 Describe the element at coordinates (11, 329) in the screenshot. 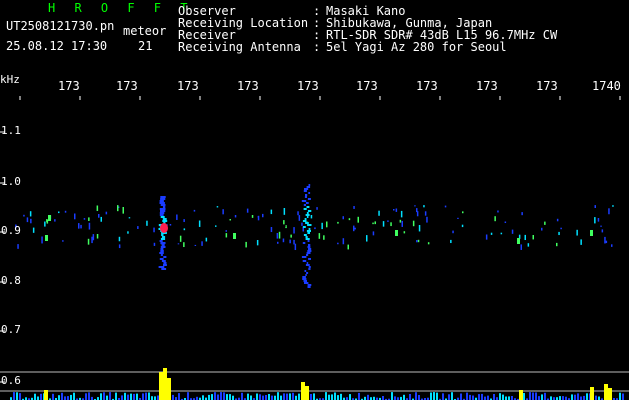

I see `y-tick-label: 0.7` at that location.